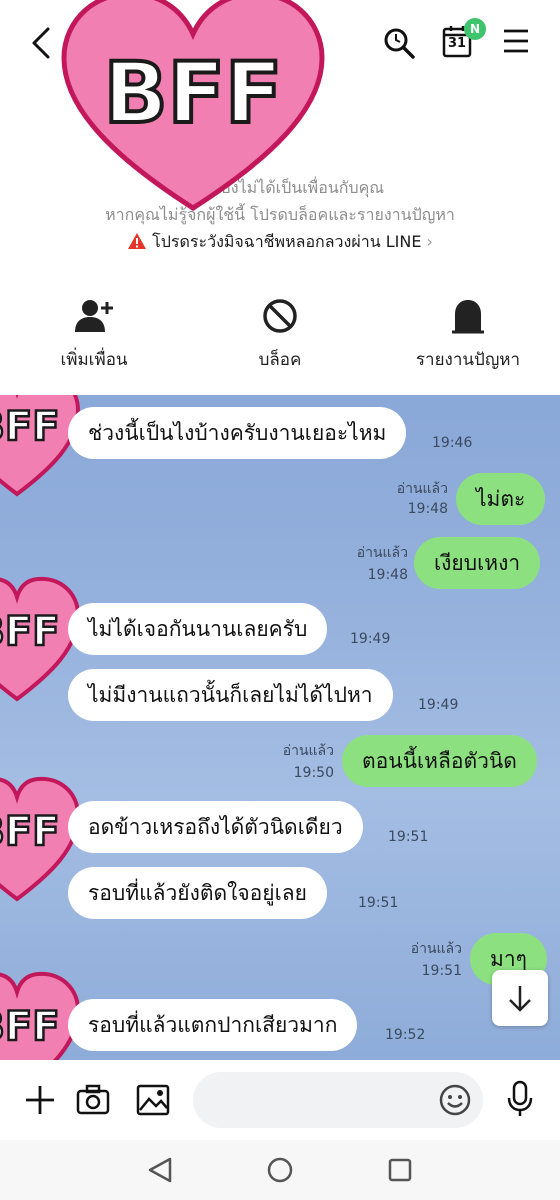 The image size is (560, 1200). What do you see at coordinates (153, 1100) in the screenshot?
I see `image-icon` at bounding box center [153, 1100].